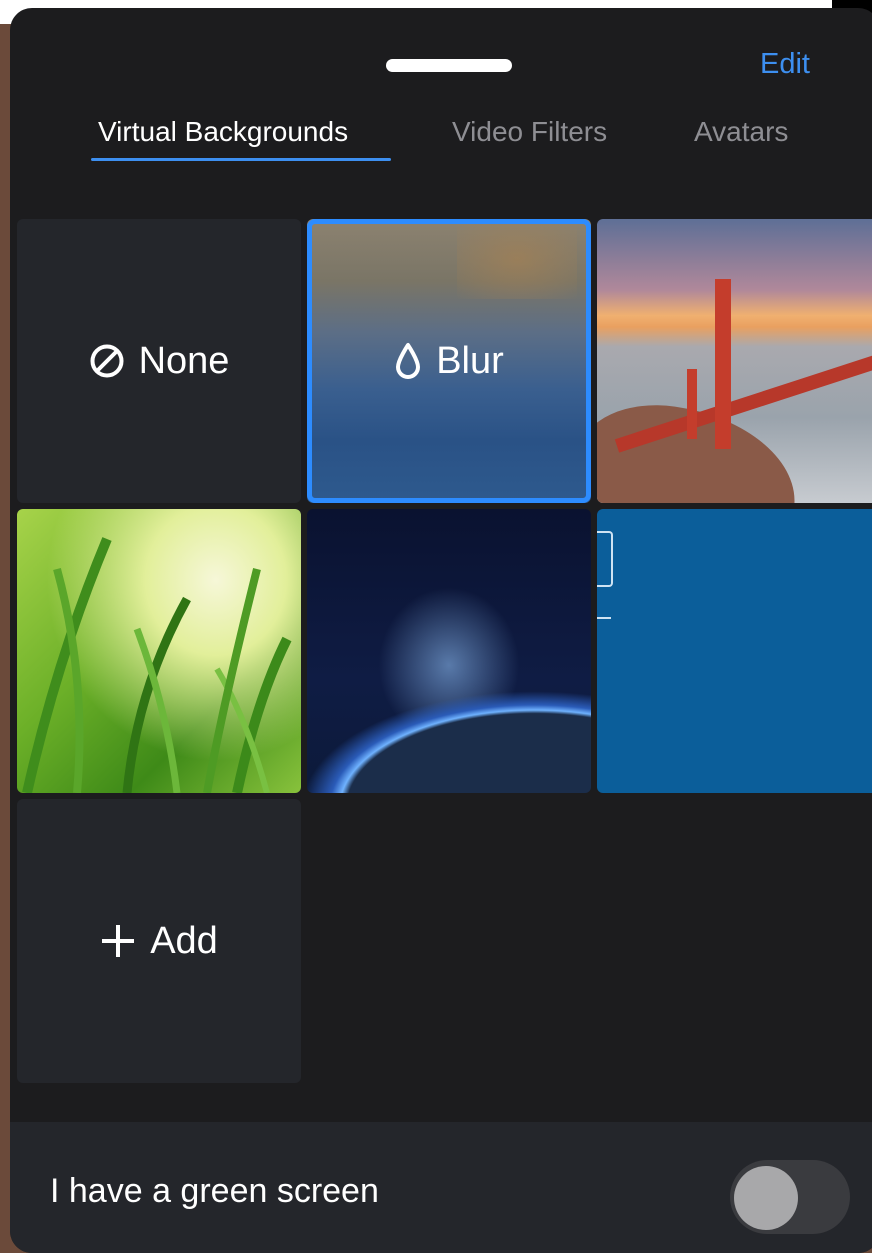  I want to click on tab-avatars: Avatars, so click(741, 132).